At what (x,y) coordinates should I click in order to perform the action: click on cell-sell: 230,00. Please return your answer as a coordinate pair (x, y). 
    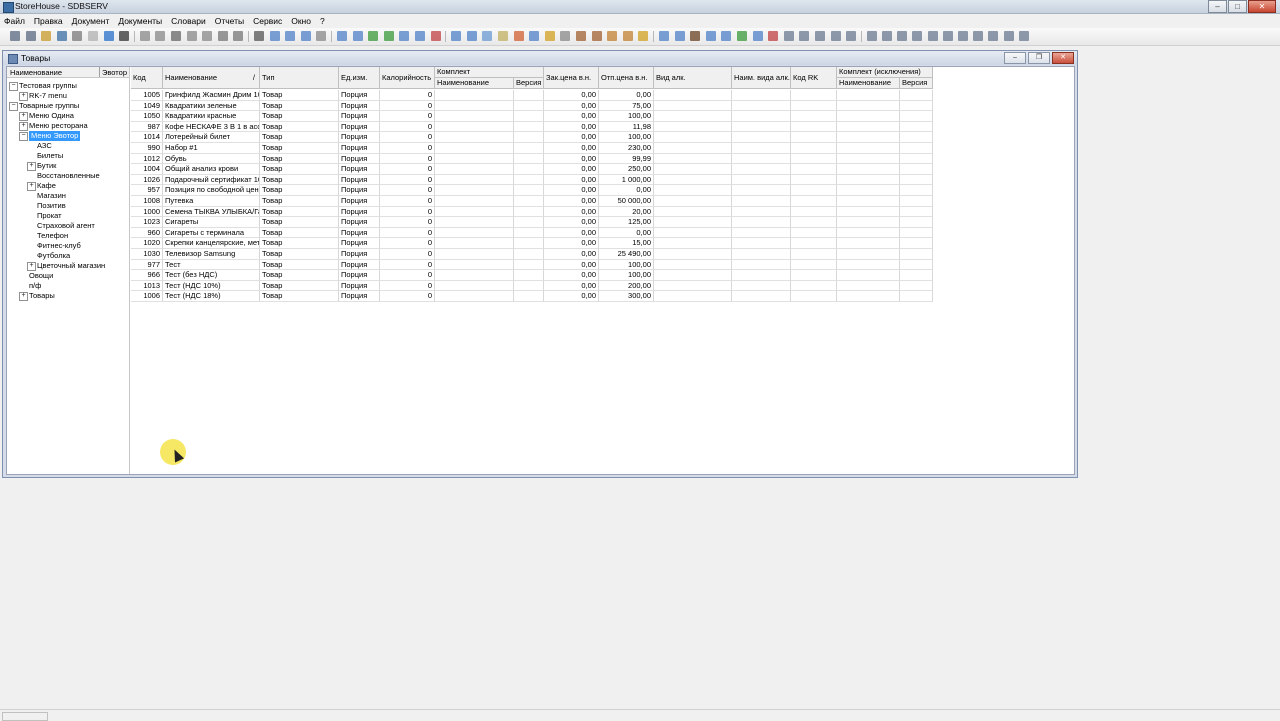
    Looking at the image, I should click on (626, 148).